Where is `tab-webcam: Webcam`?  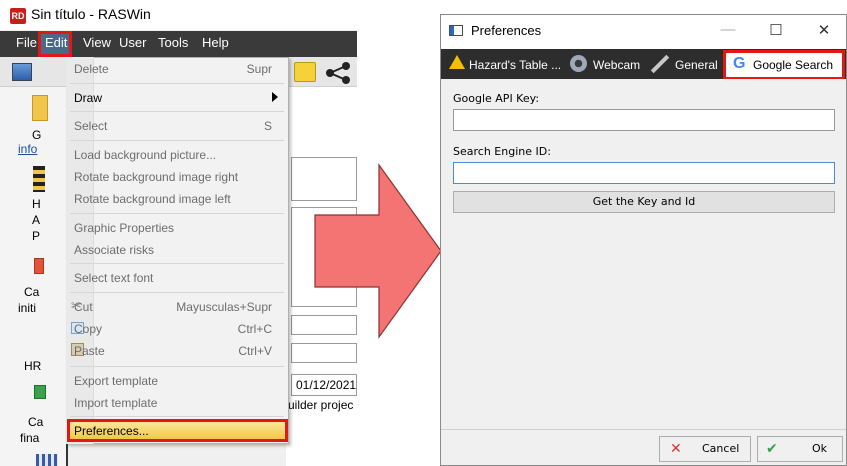 tab-webcam: Webcam is located at coordinates (616, 65).